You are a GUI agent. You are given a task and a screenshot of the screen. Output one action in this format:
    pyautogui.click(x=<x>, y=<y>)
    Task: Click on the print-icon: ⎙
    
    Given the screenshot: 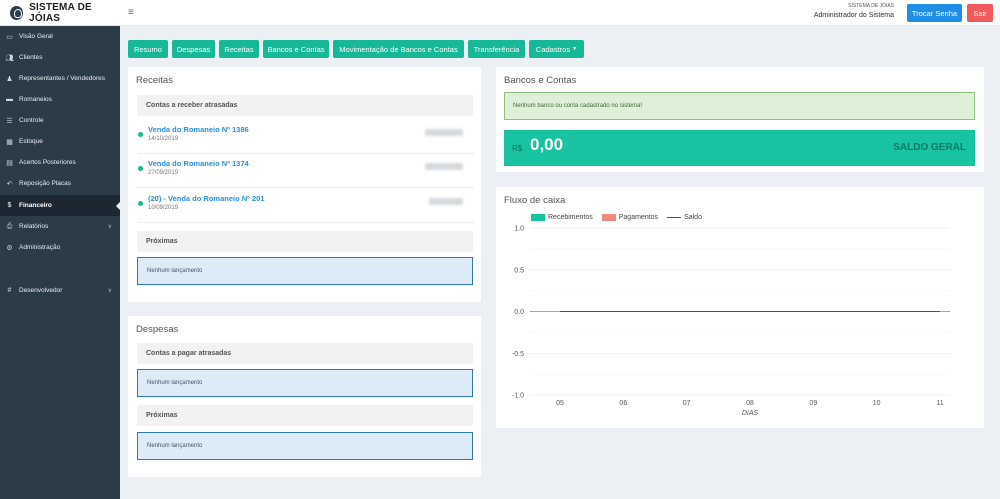 What is the action you would take?
    pyautogui.click(x=9, y=226)
    